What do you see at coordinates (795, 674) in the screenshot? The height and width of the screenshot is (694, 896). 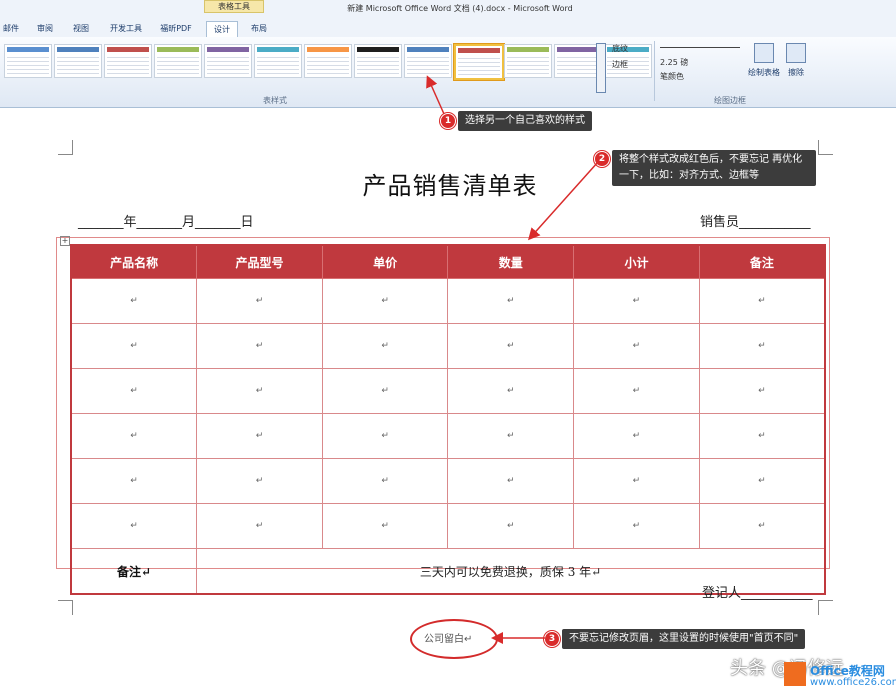 I see `office-logo-icon` at bounding box center [795, 674].